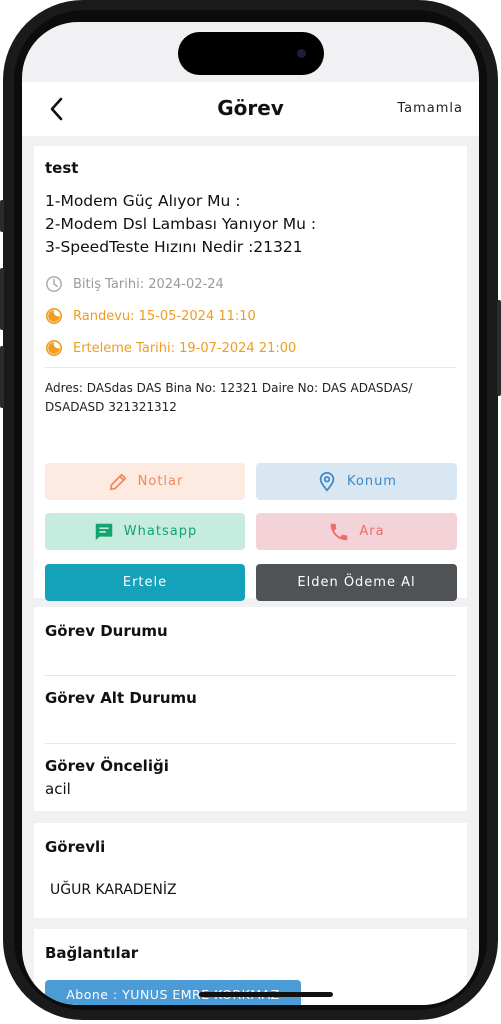  I want to click on volume-down-button, so click(2, 377).